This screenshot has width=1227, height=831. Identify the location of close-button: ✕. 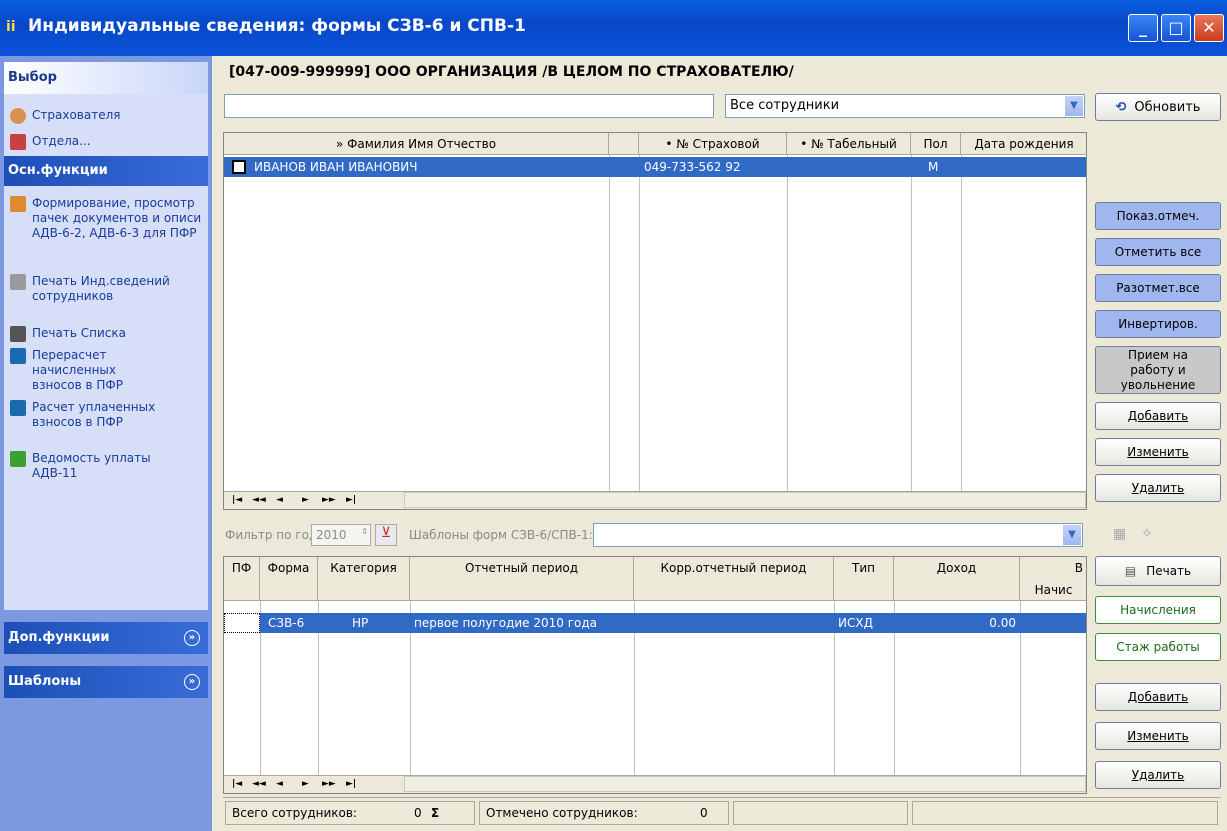
(1209, 28).